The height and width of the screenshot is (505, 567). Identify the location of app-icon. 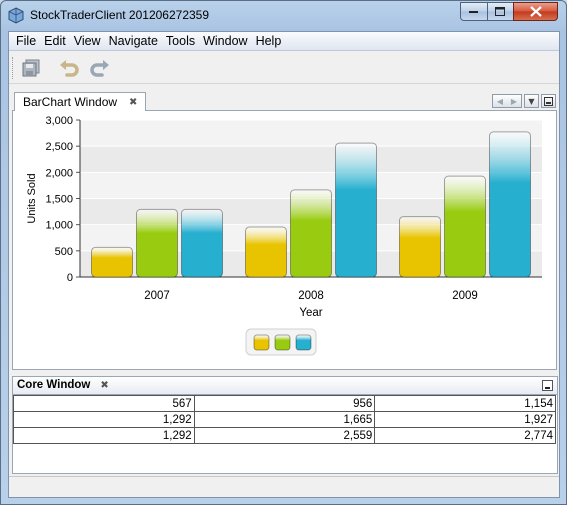
(16, 15).